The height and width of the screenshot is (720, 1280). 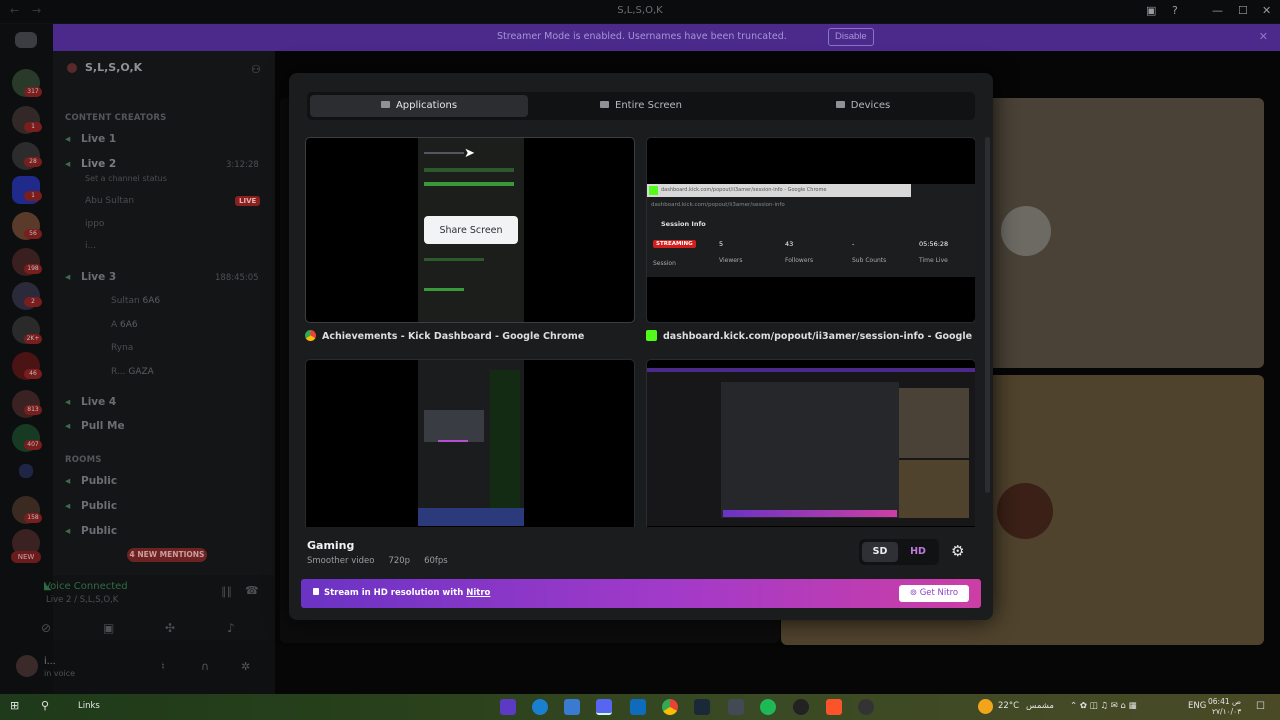 I want to click on hd-option: HD, so click(x=918, y=552).